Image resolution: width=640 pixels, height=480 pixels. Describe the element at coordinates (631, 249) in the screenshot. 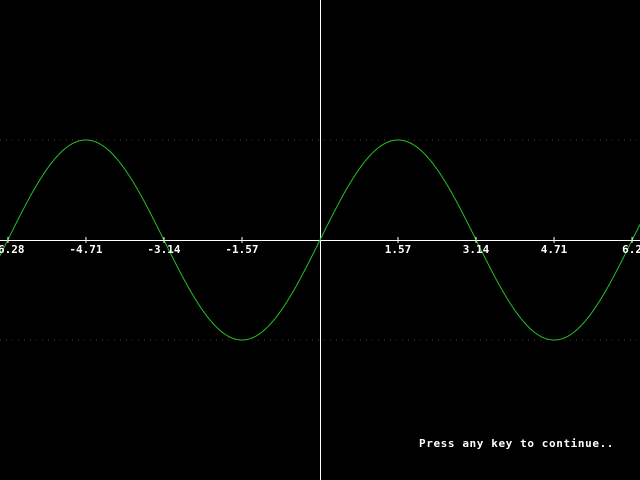

I see `x-tick-label-8: 6.2` at that location.